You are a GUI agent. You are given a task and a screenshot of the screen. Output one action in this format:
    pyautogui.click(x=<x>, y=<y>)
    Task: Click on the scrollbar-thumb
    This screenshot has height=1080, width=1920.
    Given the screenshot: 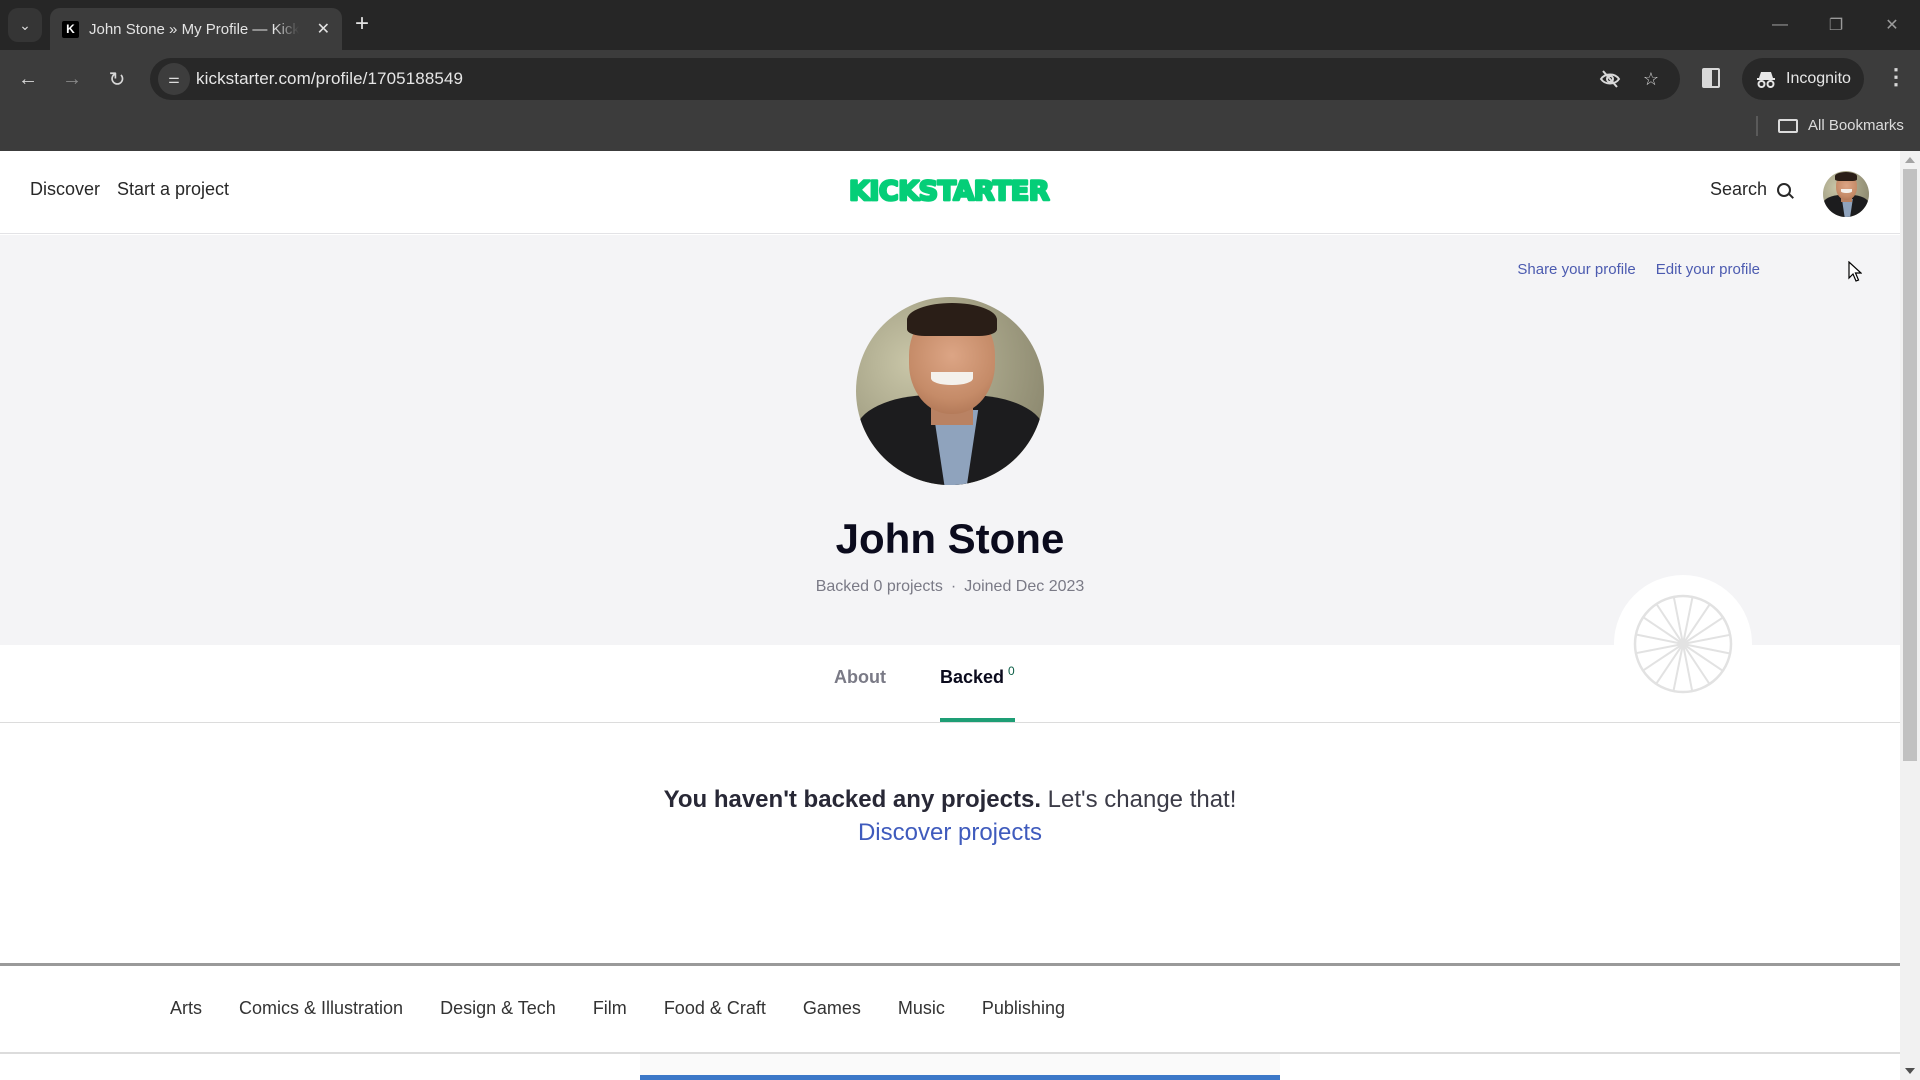 What is the action you would take?
    pyautogui.click(x=1910, y=465)
    